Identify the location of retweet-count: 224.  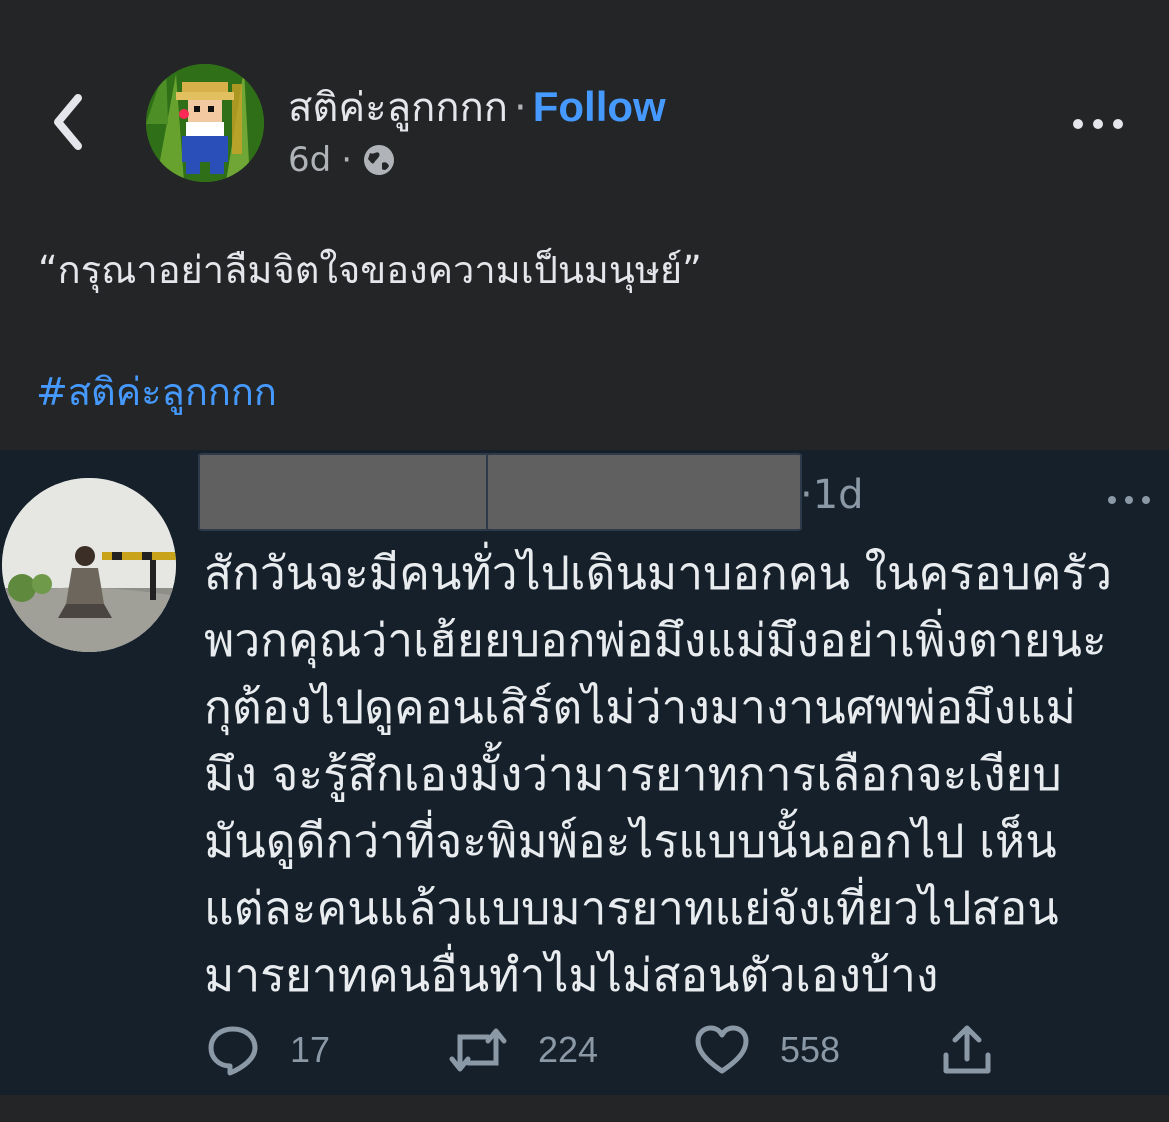
(568, 1049).